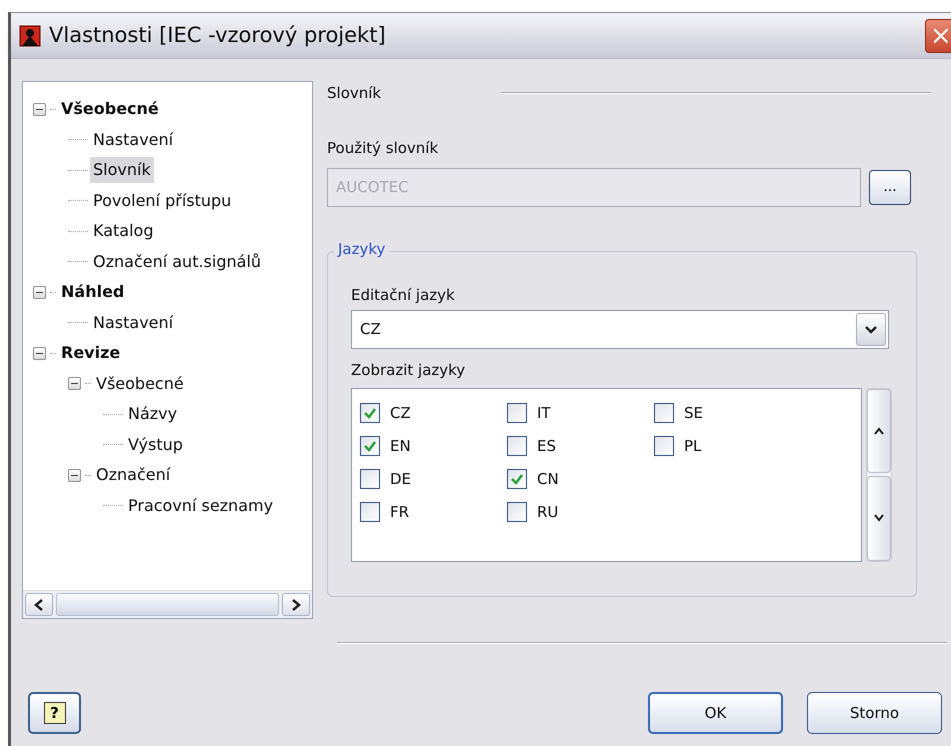 This screenshot has height=746, width=951. I want to click on field-label: Použitý slovník, so click(383, 148).